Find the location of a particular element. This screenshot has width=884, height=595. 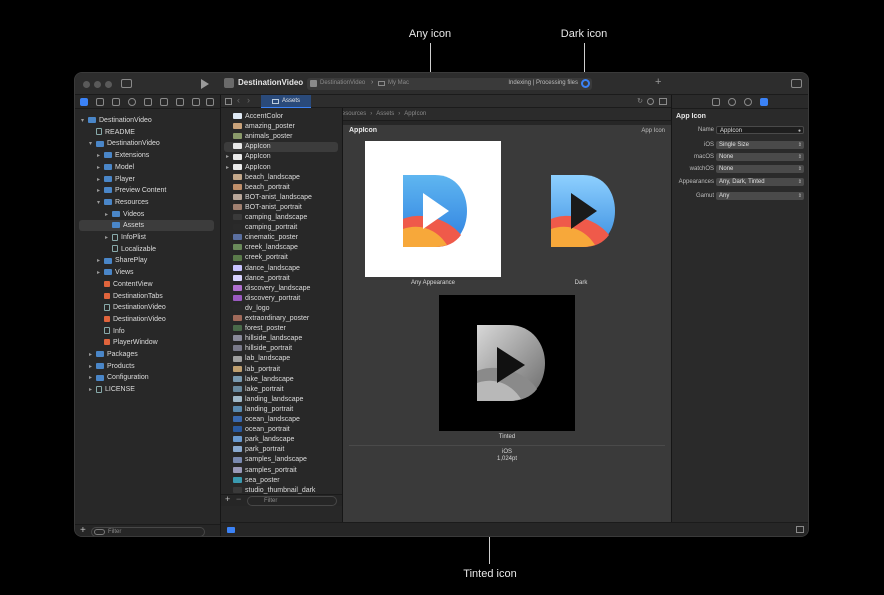

breakpoints-tab-icon is located at coordinates (196, 102).